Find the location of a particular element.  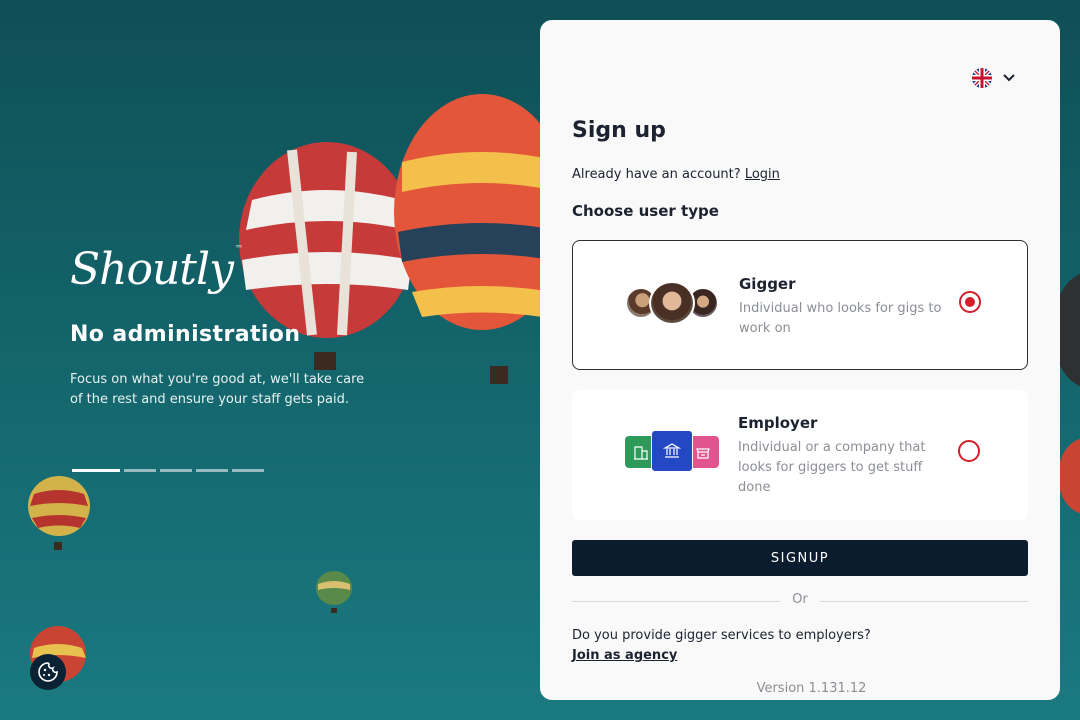

avatar is located at coordinates (672, 303).